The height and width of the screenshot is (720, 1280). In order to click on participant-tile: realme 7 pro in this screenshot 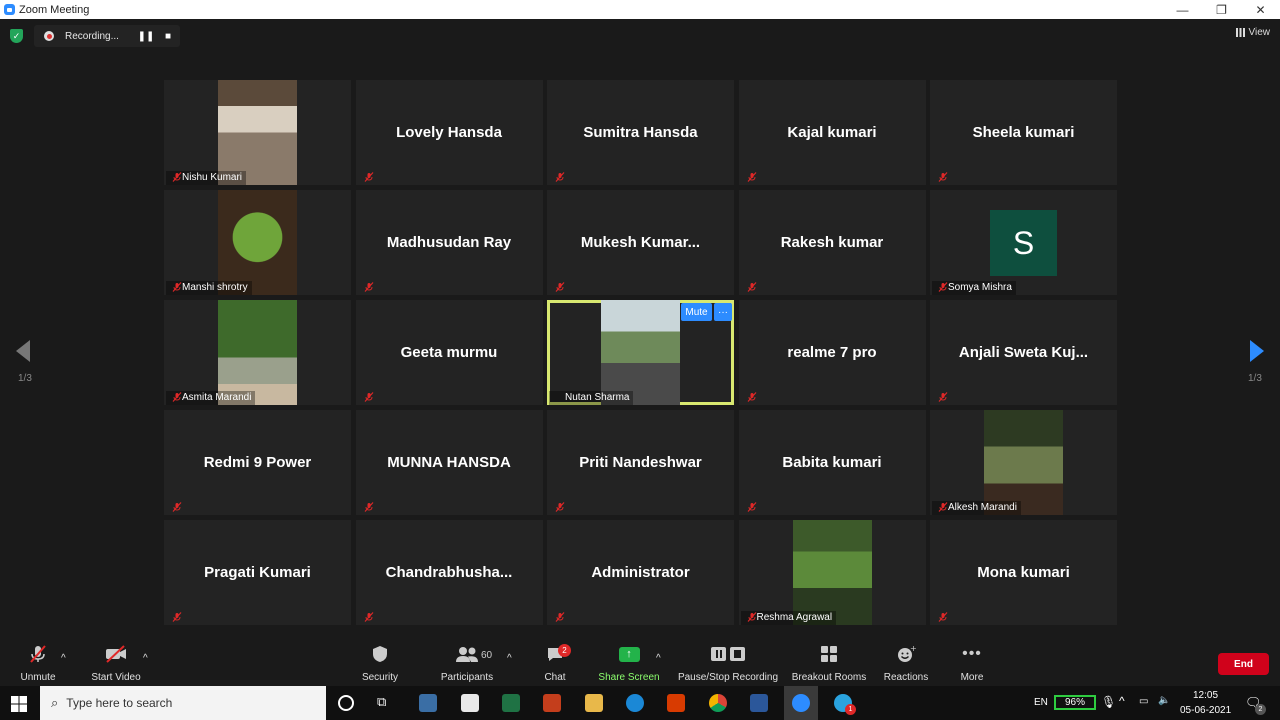, I will do `click(832, 352)`.